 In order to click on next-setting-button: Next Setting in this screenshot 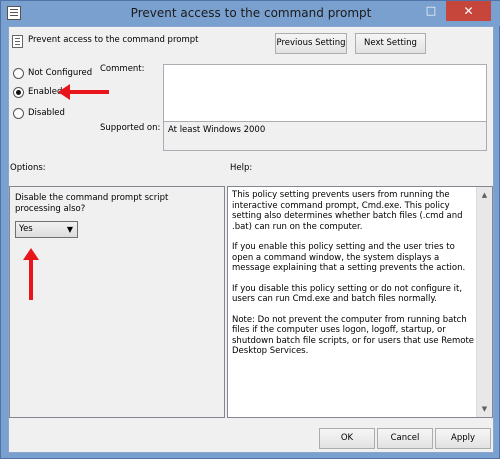, I will do `click(390, 43)`.